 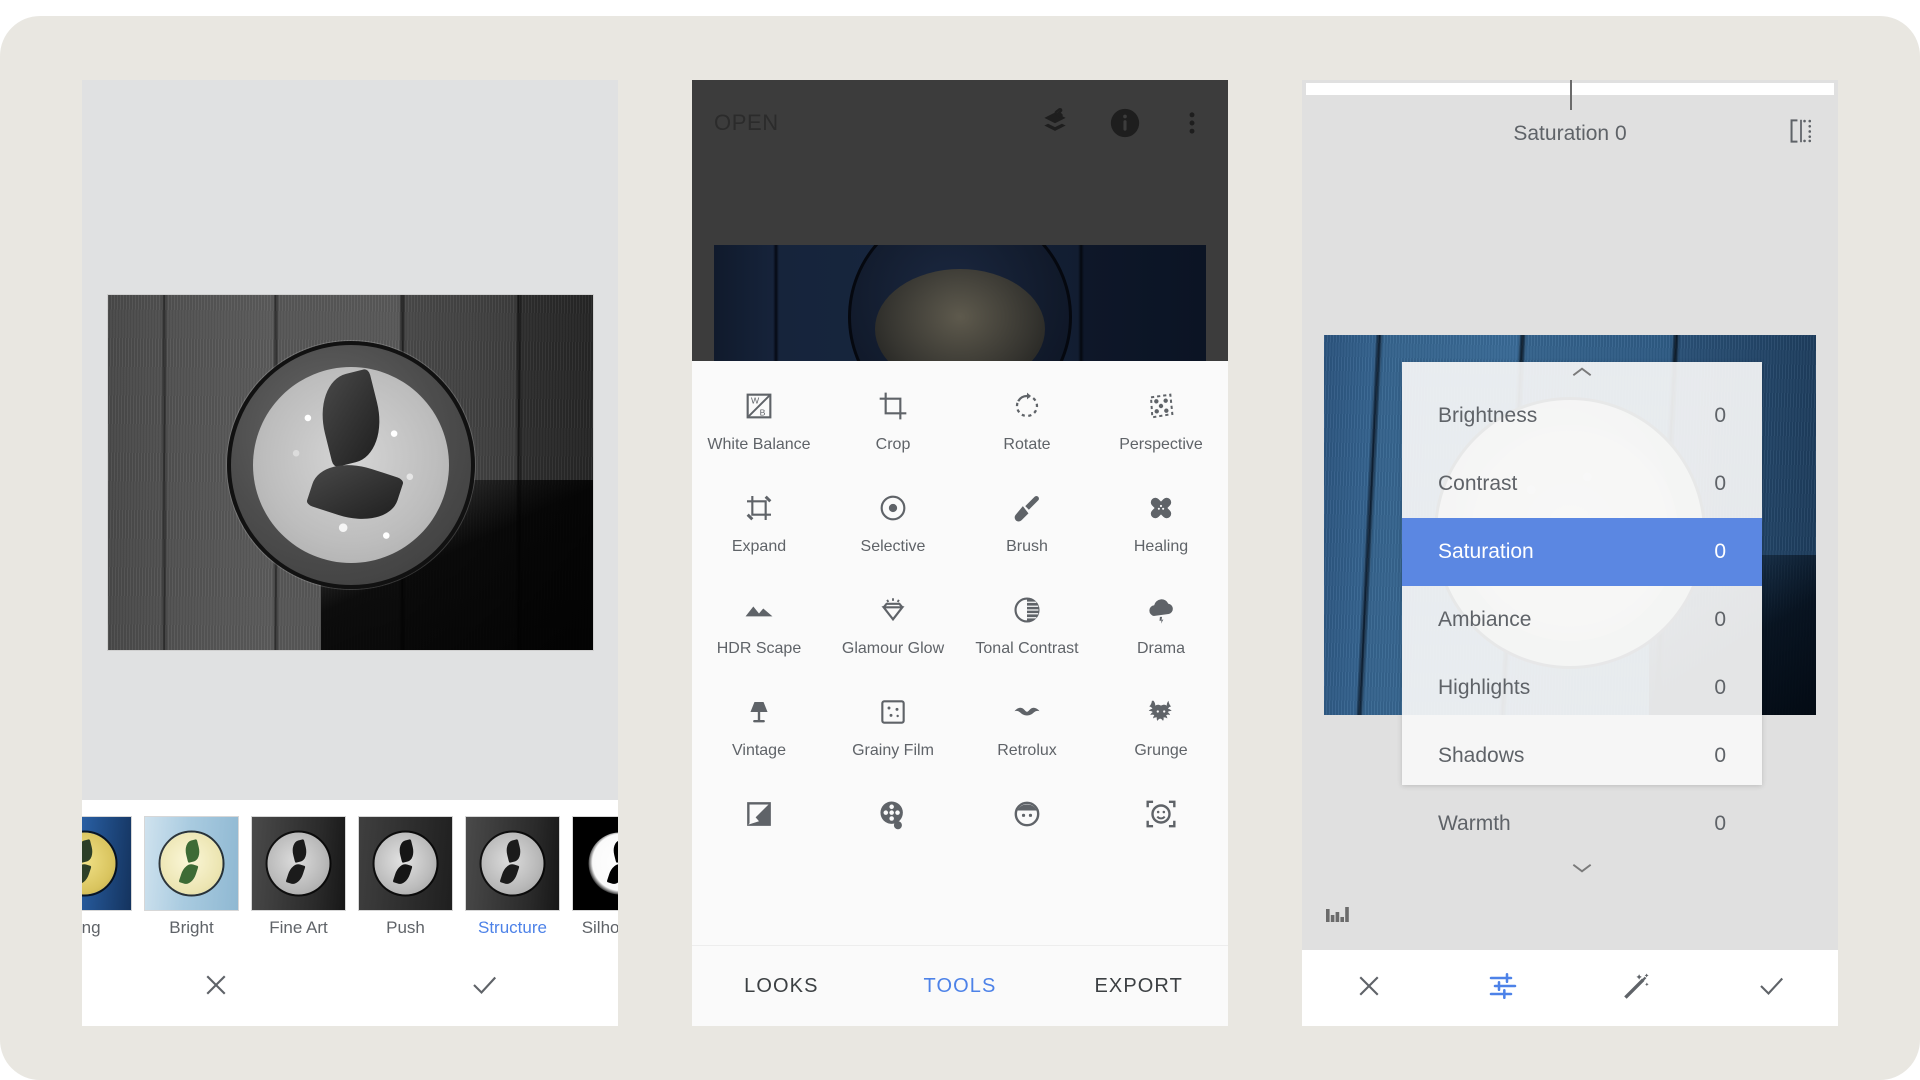 I want to click on more-vertical-icon, so click(x=1192, y=123).